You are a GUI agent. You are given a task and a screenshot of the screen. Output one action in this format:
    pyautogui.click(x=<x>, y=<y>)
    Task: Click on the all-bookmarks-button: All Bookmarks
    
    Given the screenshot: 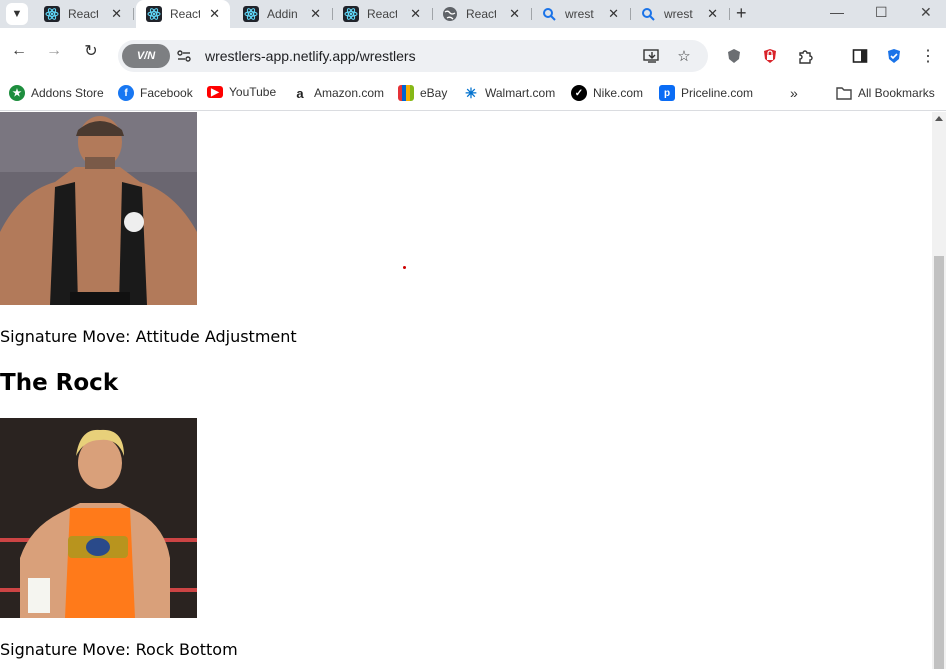 What is the action you would take?
    pyautogui.click(x=885, y=93)
    